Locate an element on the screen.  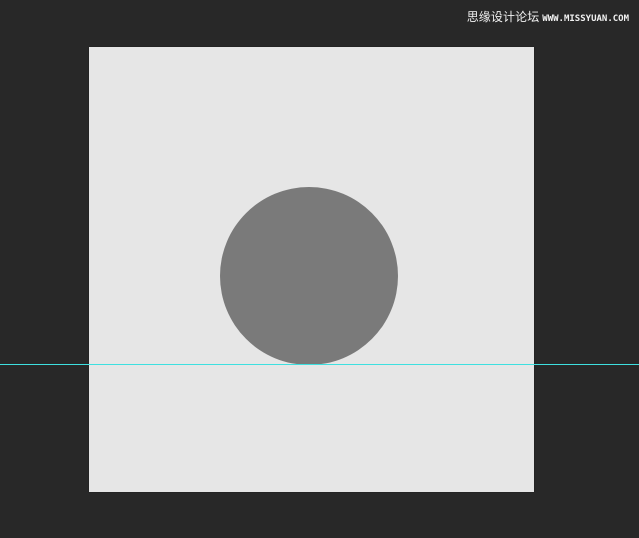
circle-shape is located at coordinates (309, 276).